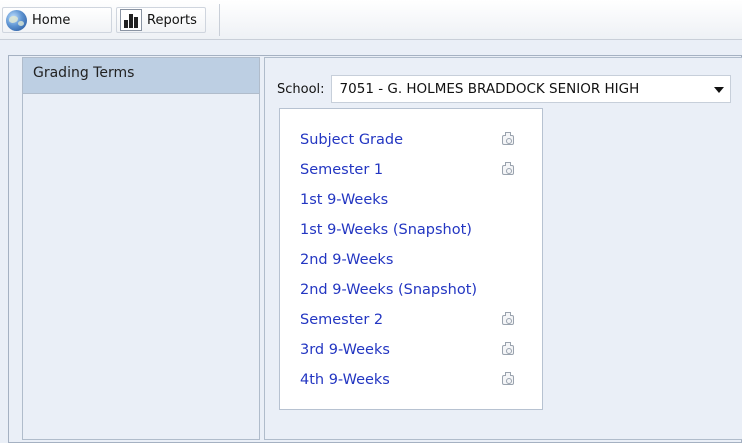  I want to click on list-item: 1st 9-Weeks (Snapshot), so click(417, 230).